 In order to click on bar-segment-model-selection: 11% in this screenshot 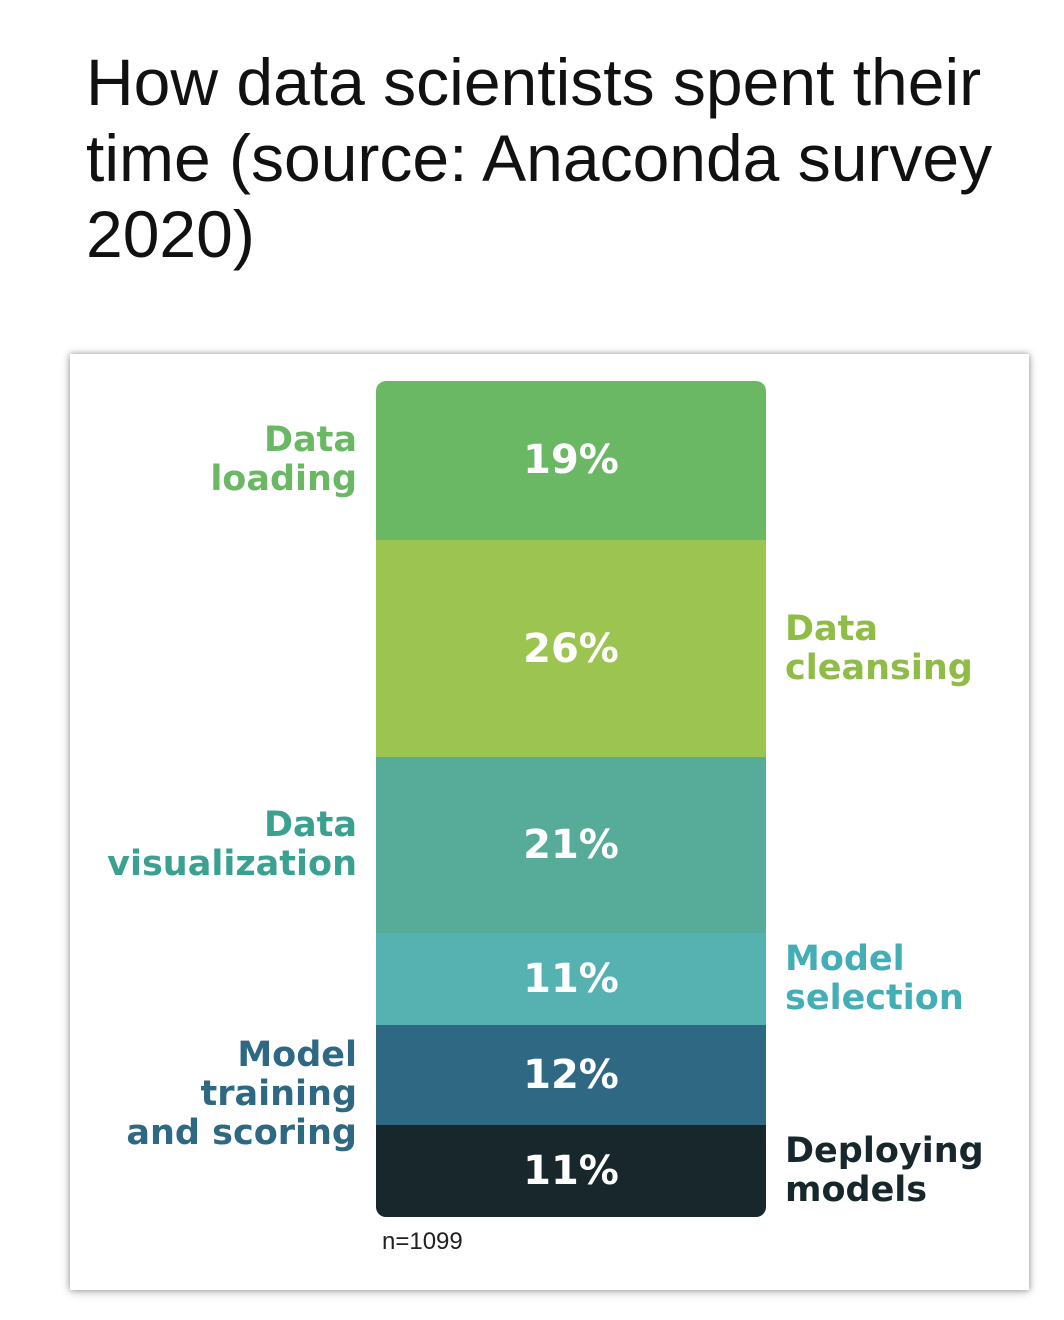, I will do `click(571, 978)`.